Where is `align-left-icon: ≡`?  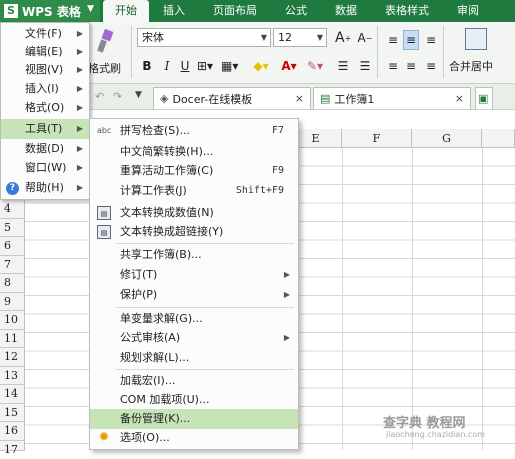
align-left-icon: ≡ is located at coordinates (393, 66).